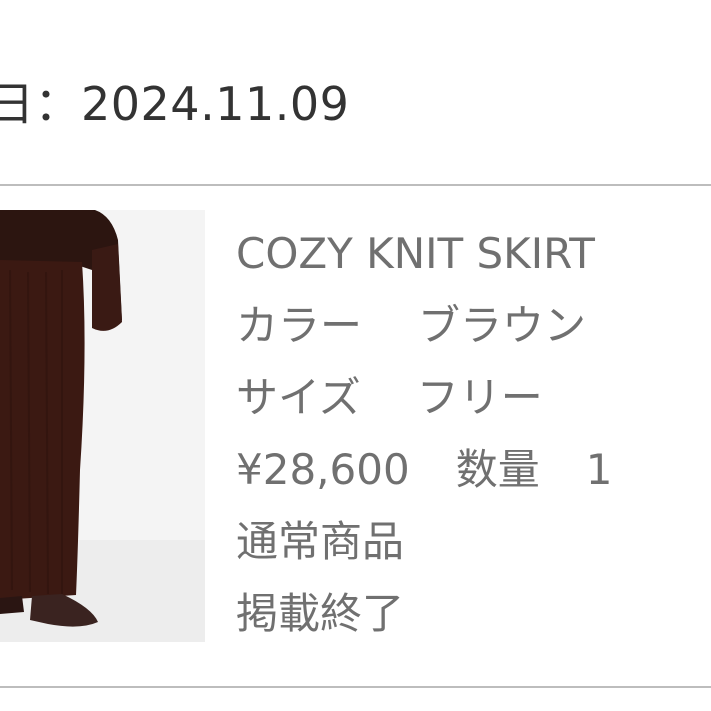  I want to click on listing-status: 掲載終了, so click(320, 613).